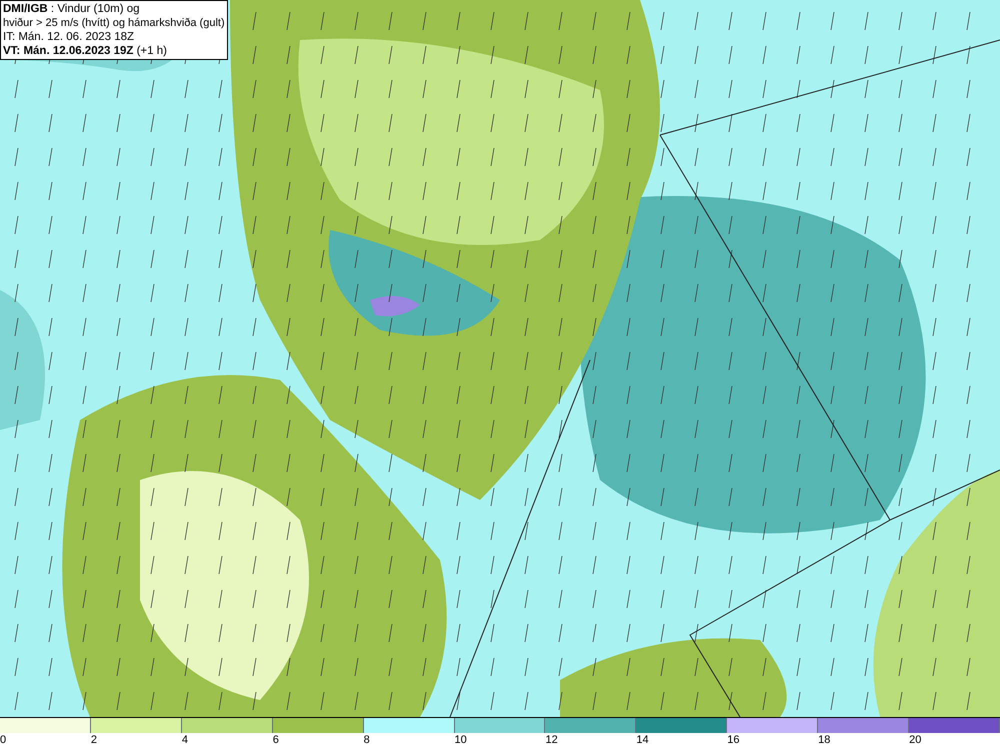  Describe the element at coordinates (824, 740) in the screenshot. I see `legend-tick-label: 18` at that location.